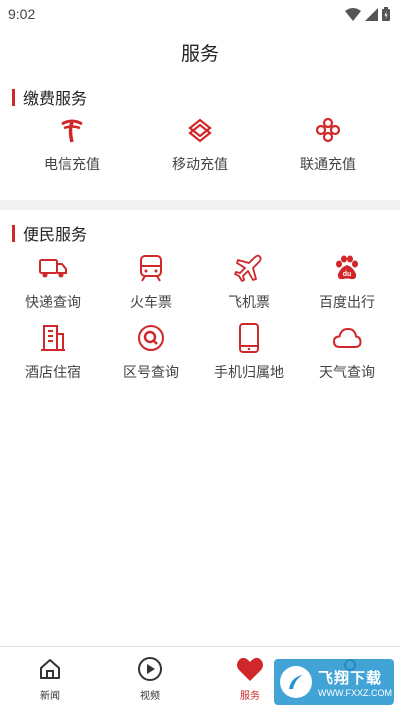 Image resolution: width=400 pixels, height=711 pixels. What do you see at coordinates (200, 205) in the screenshot?
I see `section-divider` at bounding box center [200, 205].